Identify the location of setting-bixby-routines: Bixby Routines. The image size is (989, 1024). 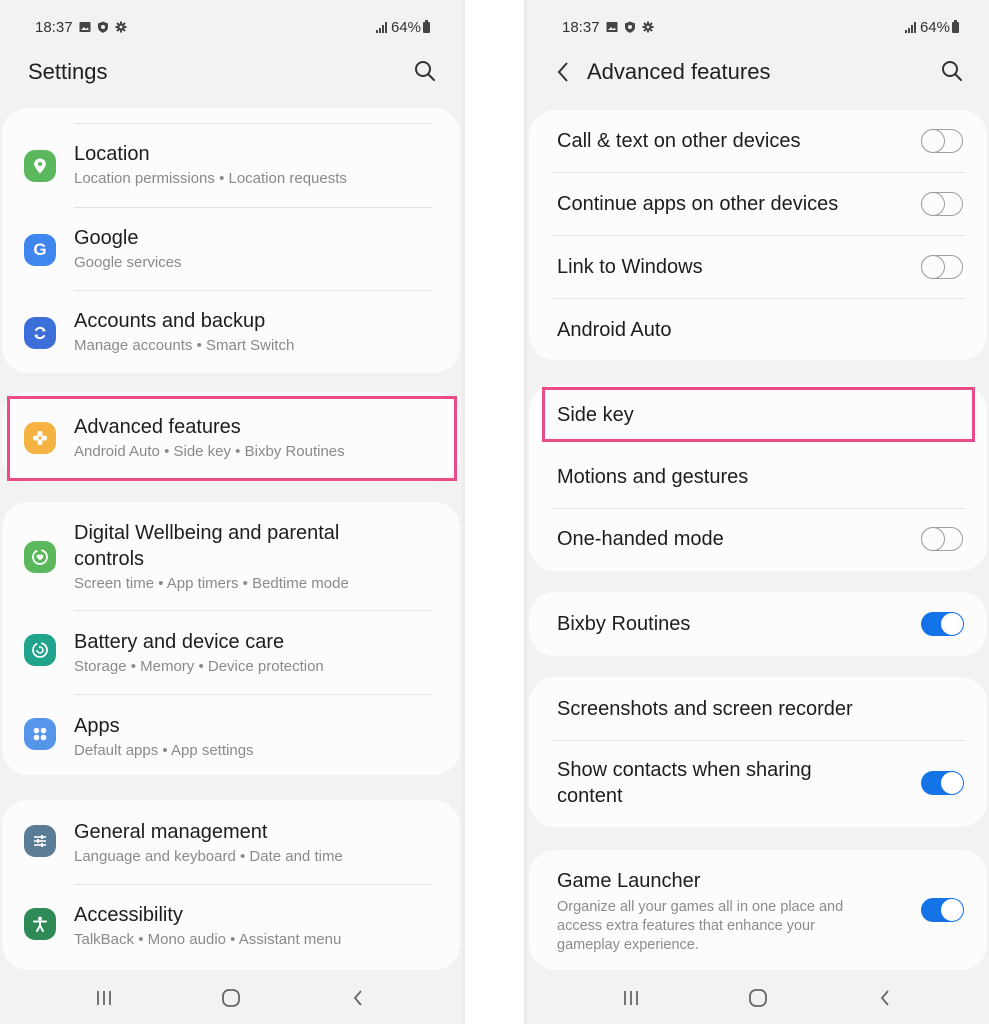
(758, 624).